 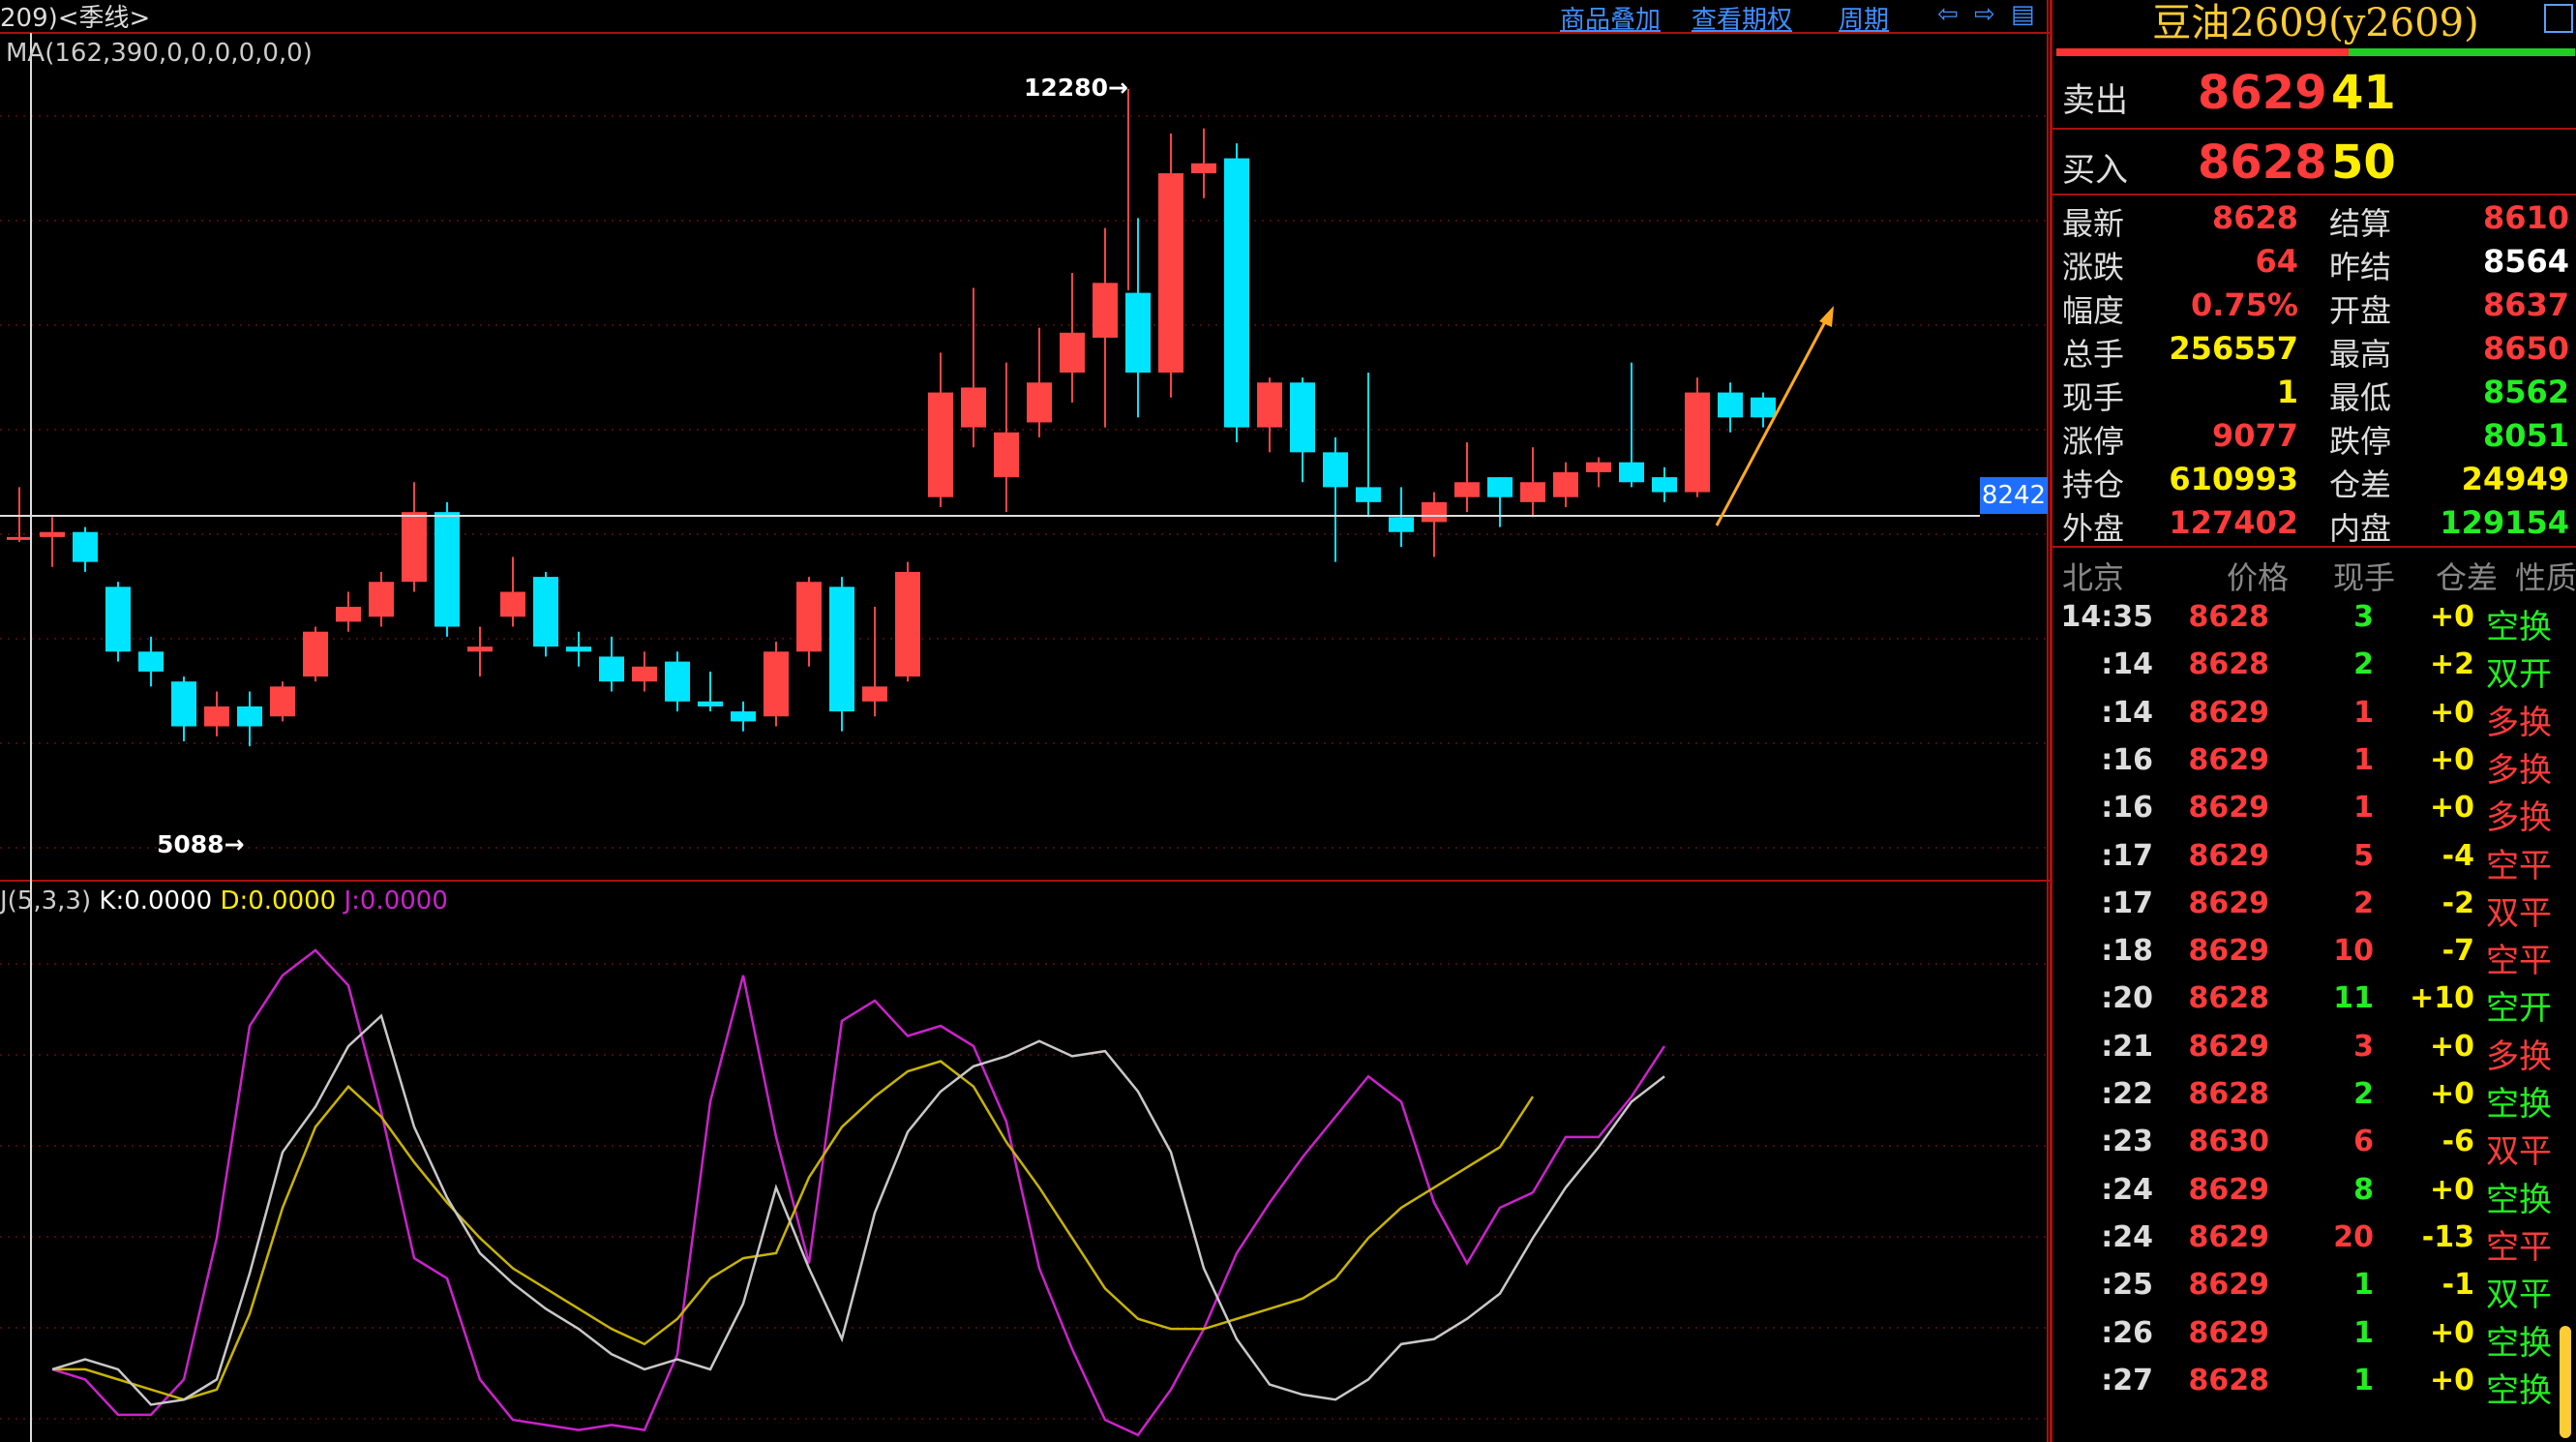 What do you see at coordinates (2314, 954) in the screenshot?
I see `tick-row: :18 8629 10 -7 空平` at bounding box center [2314, 954].